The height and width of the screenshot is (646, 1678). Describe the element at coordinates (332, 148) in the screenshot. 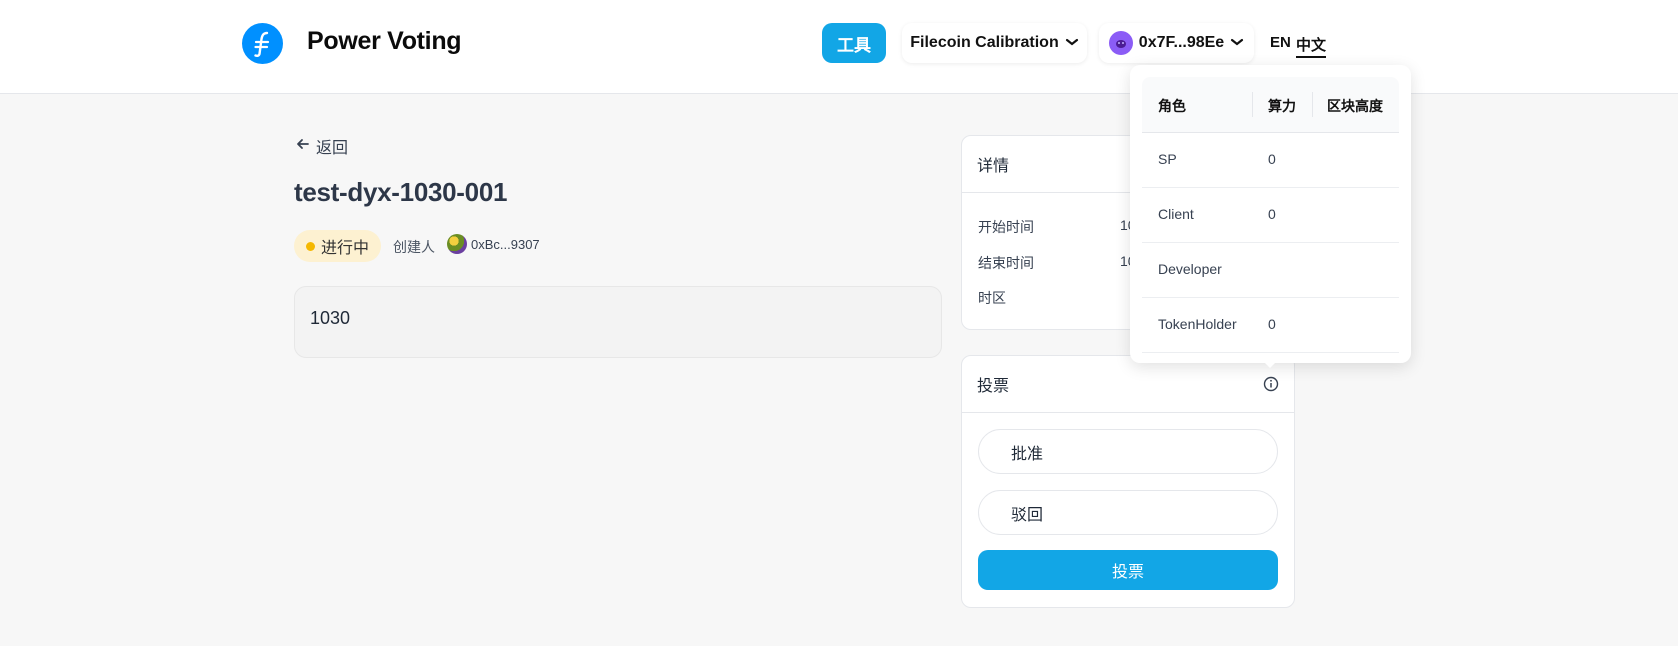

I see `back-label: 返回` at that location.